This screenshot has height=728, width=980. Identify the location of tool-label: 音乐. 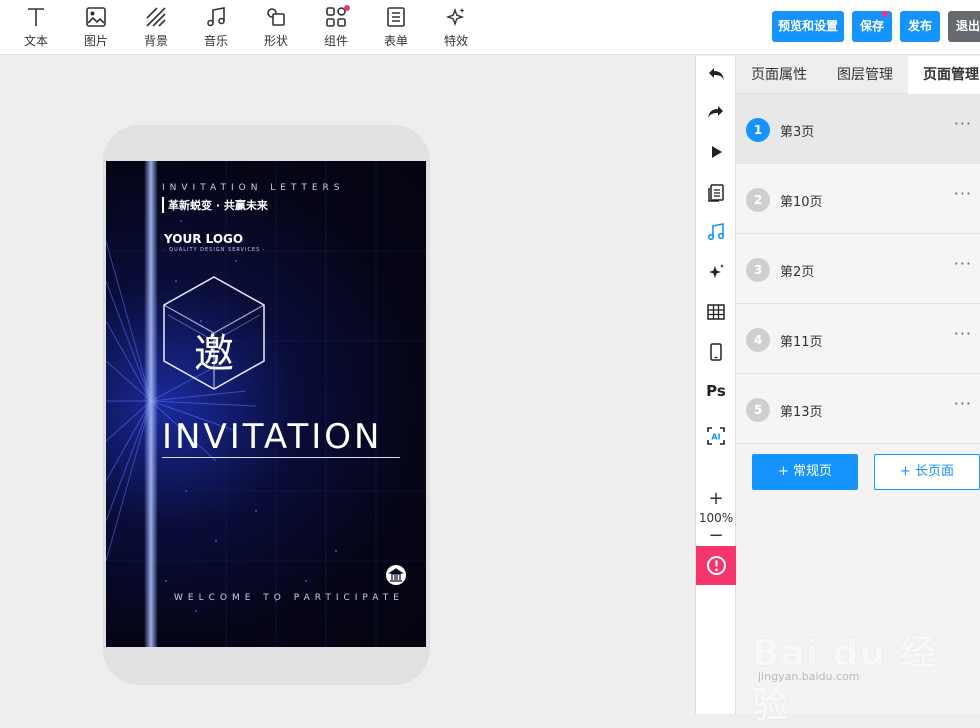
(215, 41).